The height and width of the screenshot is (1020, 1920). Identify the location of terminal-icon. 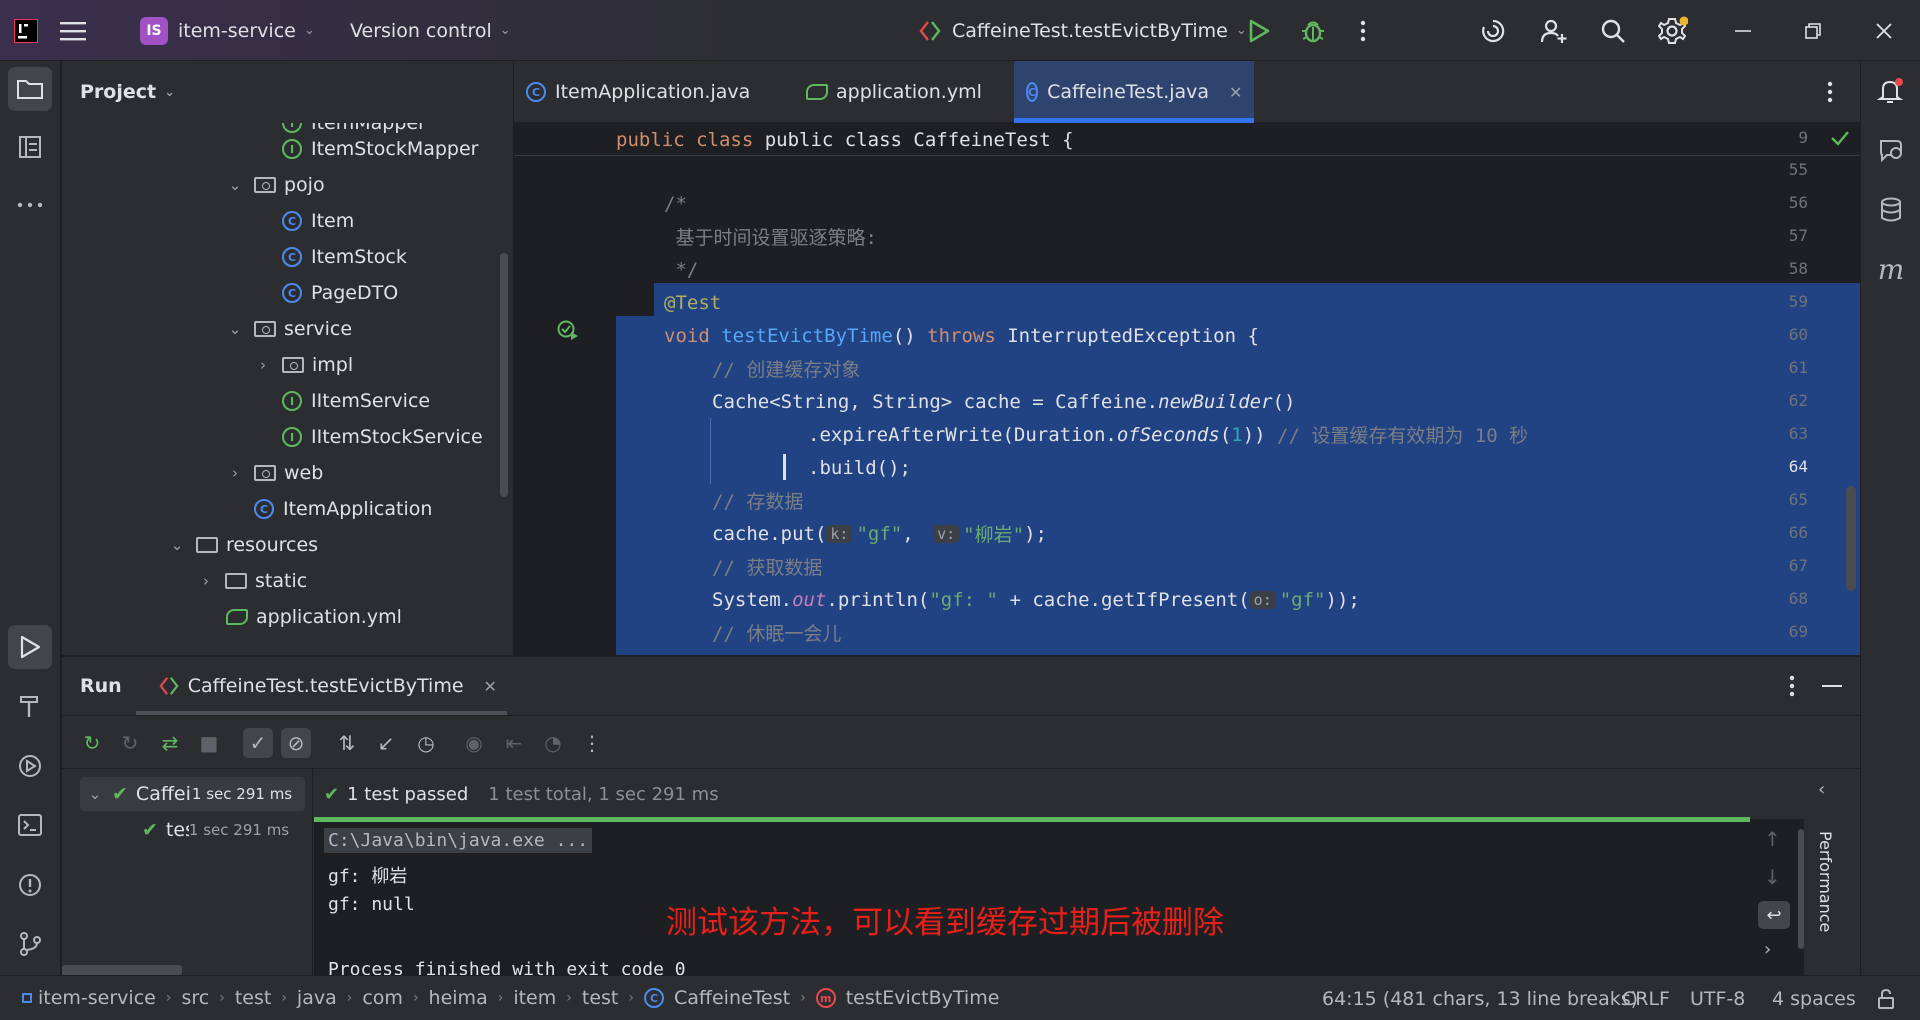
(30, 825).